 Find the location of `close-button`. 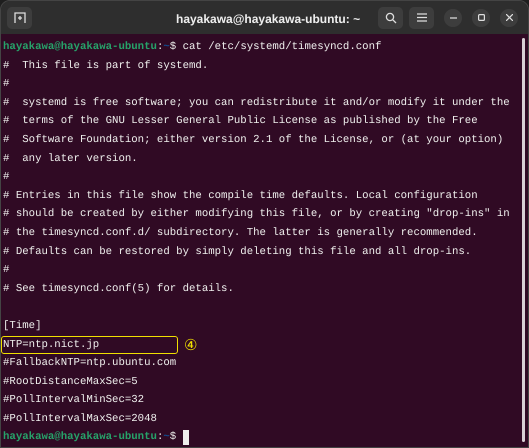

close-button is located at coordinates (509, 17).